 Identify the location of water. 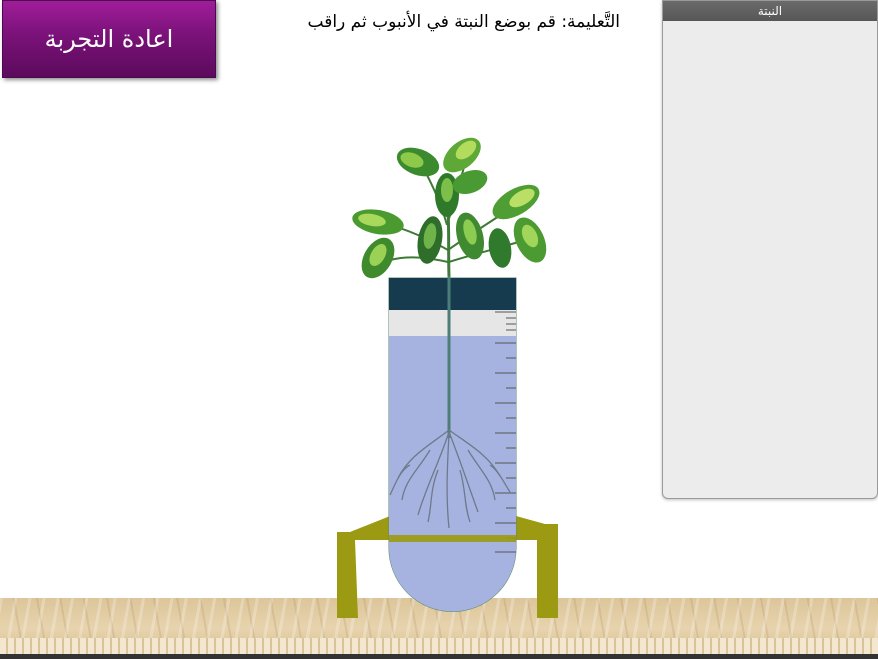
(452, 474).